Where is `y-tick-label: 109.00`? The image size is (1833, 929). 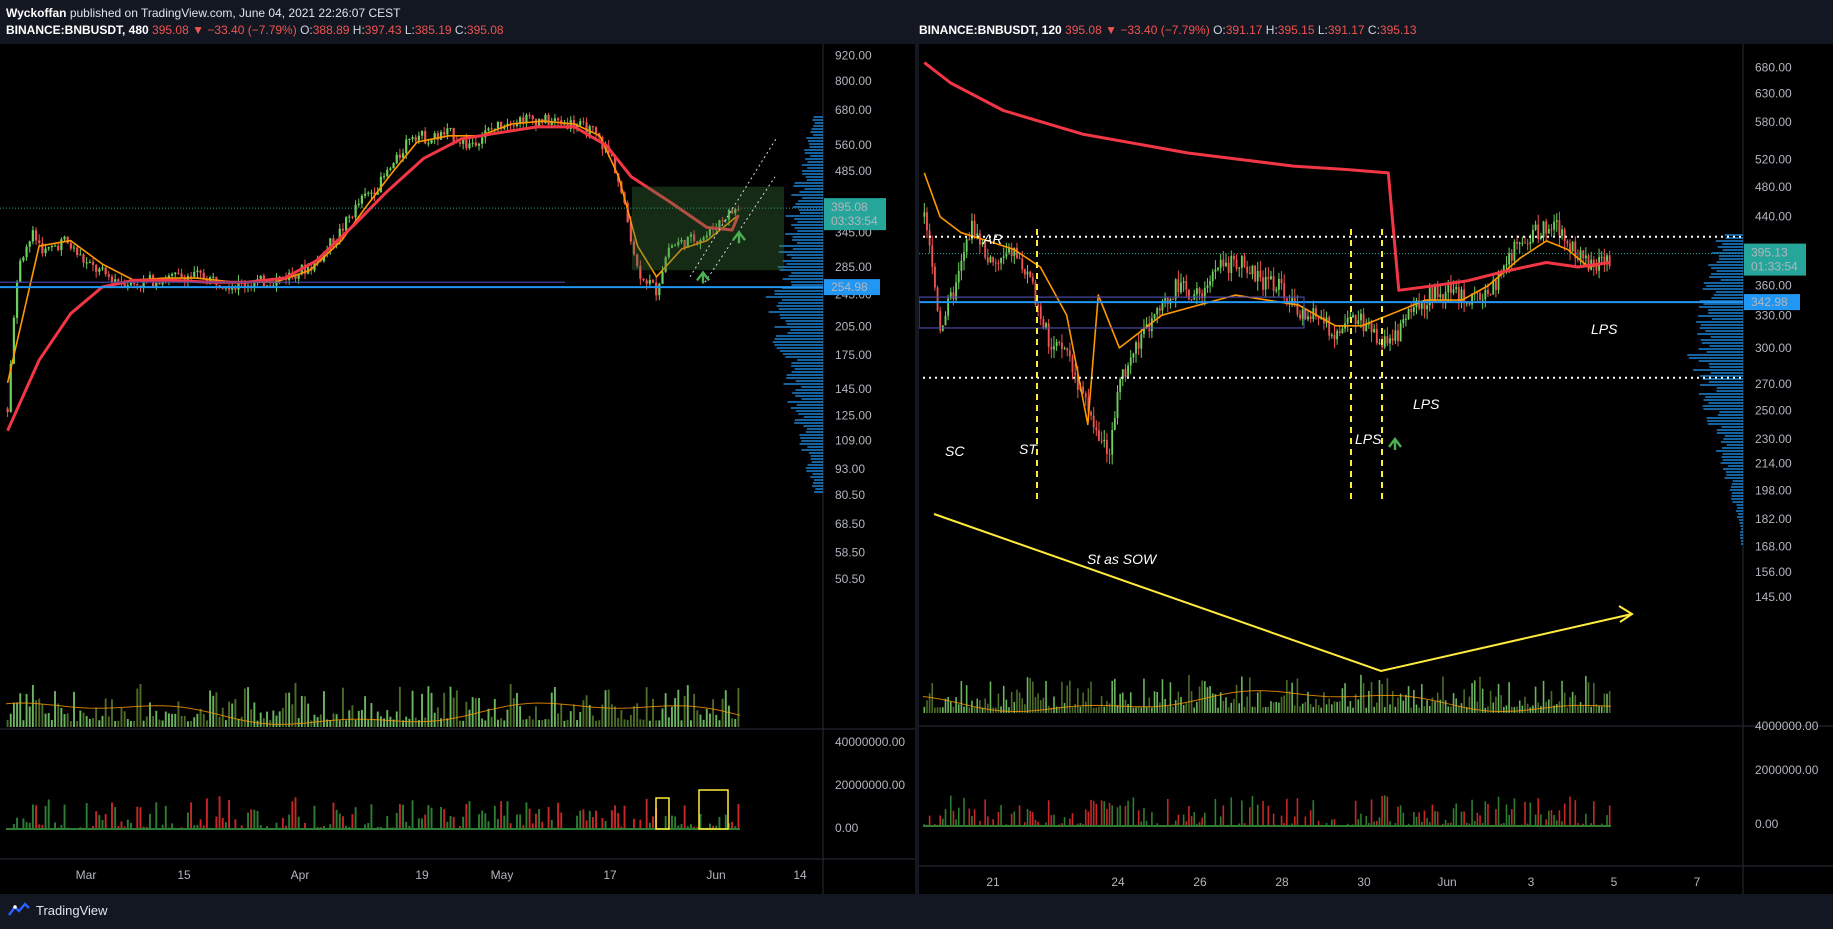
y-tick-label: 109.00 is located at coordinates (853, 440).